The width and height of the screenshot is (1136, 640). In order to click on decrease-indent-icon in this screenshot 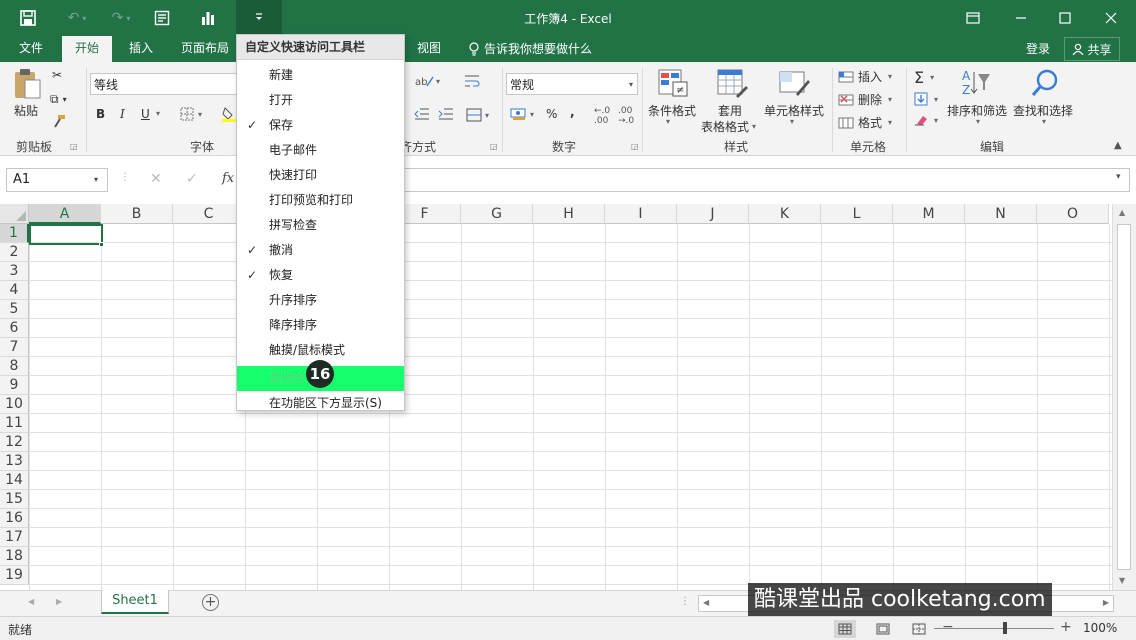, I will do `click(422, 114)`.